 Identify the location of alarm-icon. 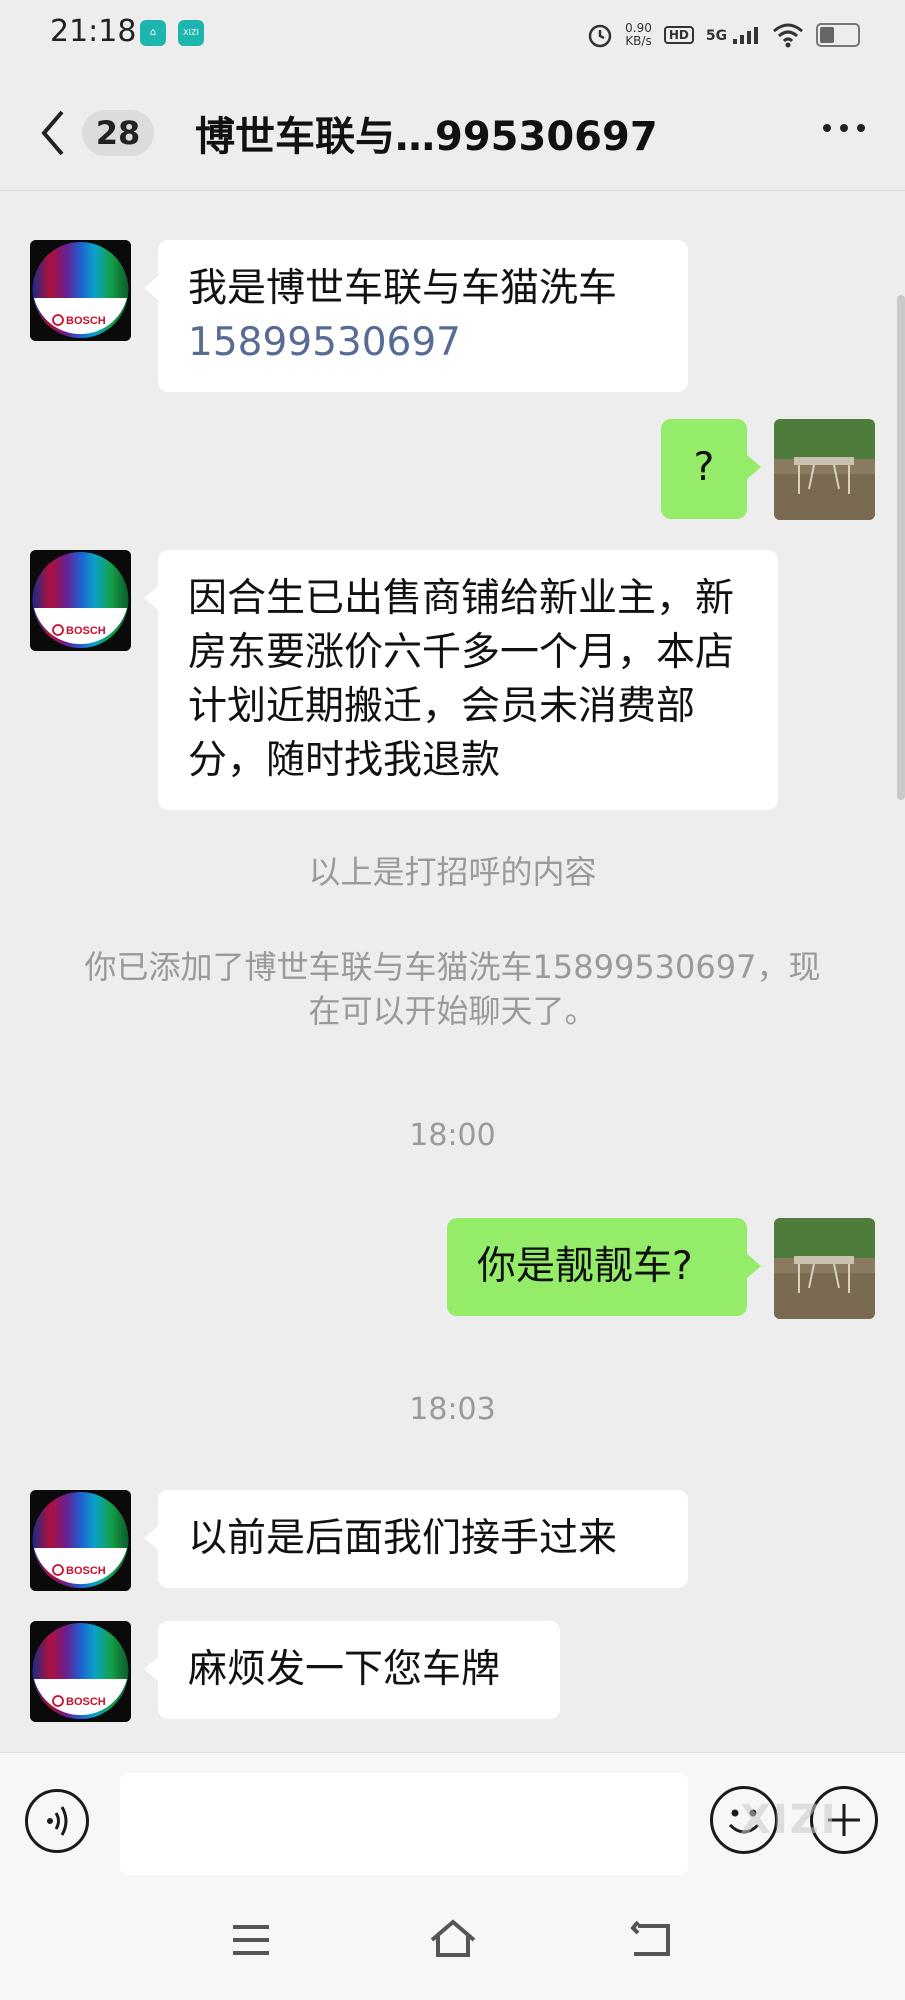
(600, 36).